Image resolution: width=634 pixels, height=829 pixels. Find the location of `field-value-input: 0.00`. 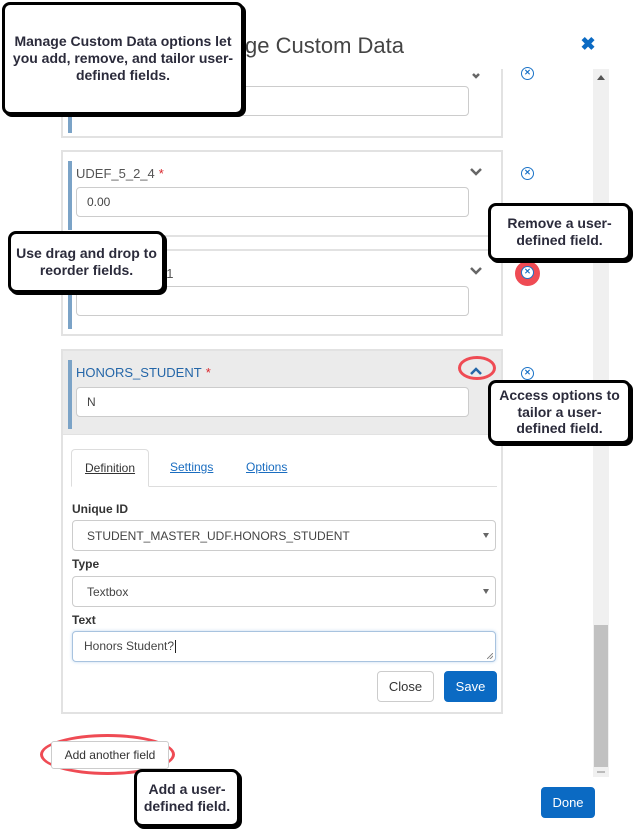

field-value-input: 0.00 is located at coordinates (272, 202).